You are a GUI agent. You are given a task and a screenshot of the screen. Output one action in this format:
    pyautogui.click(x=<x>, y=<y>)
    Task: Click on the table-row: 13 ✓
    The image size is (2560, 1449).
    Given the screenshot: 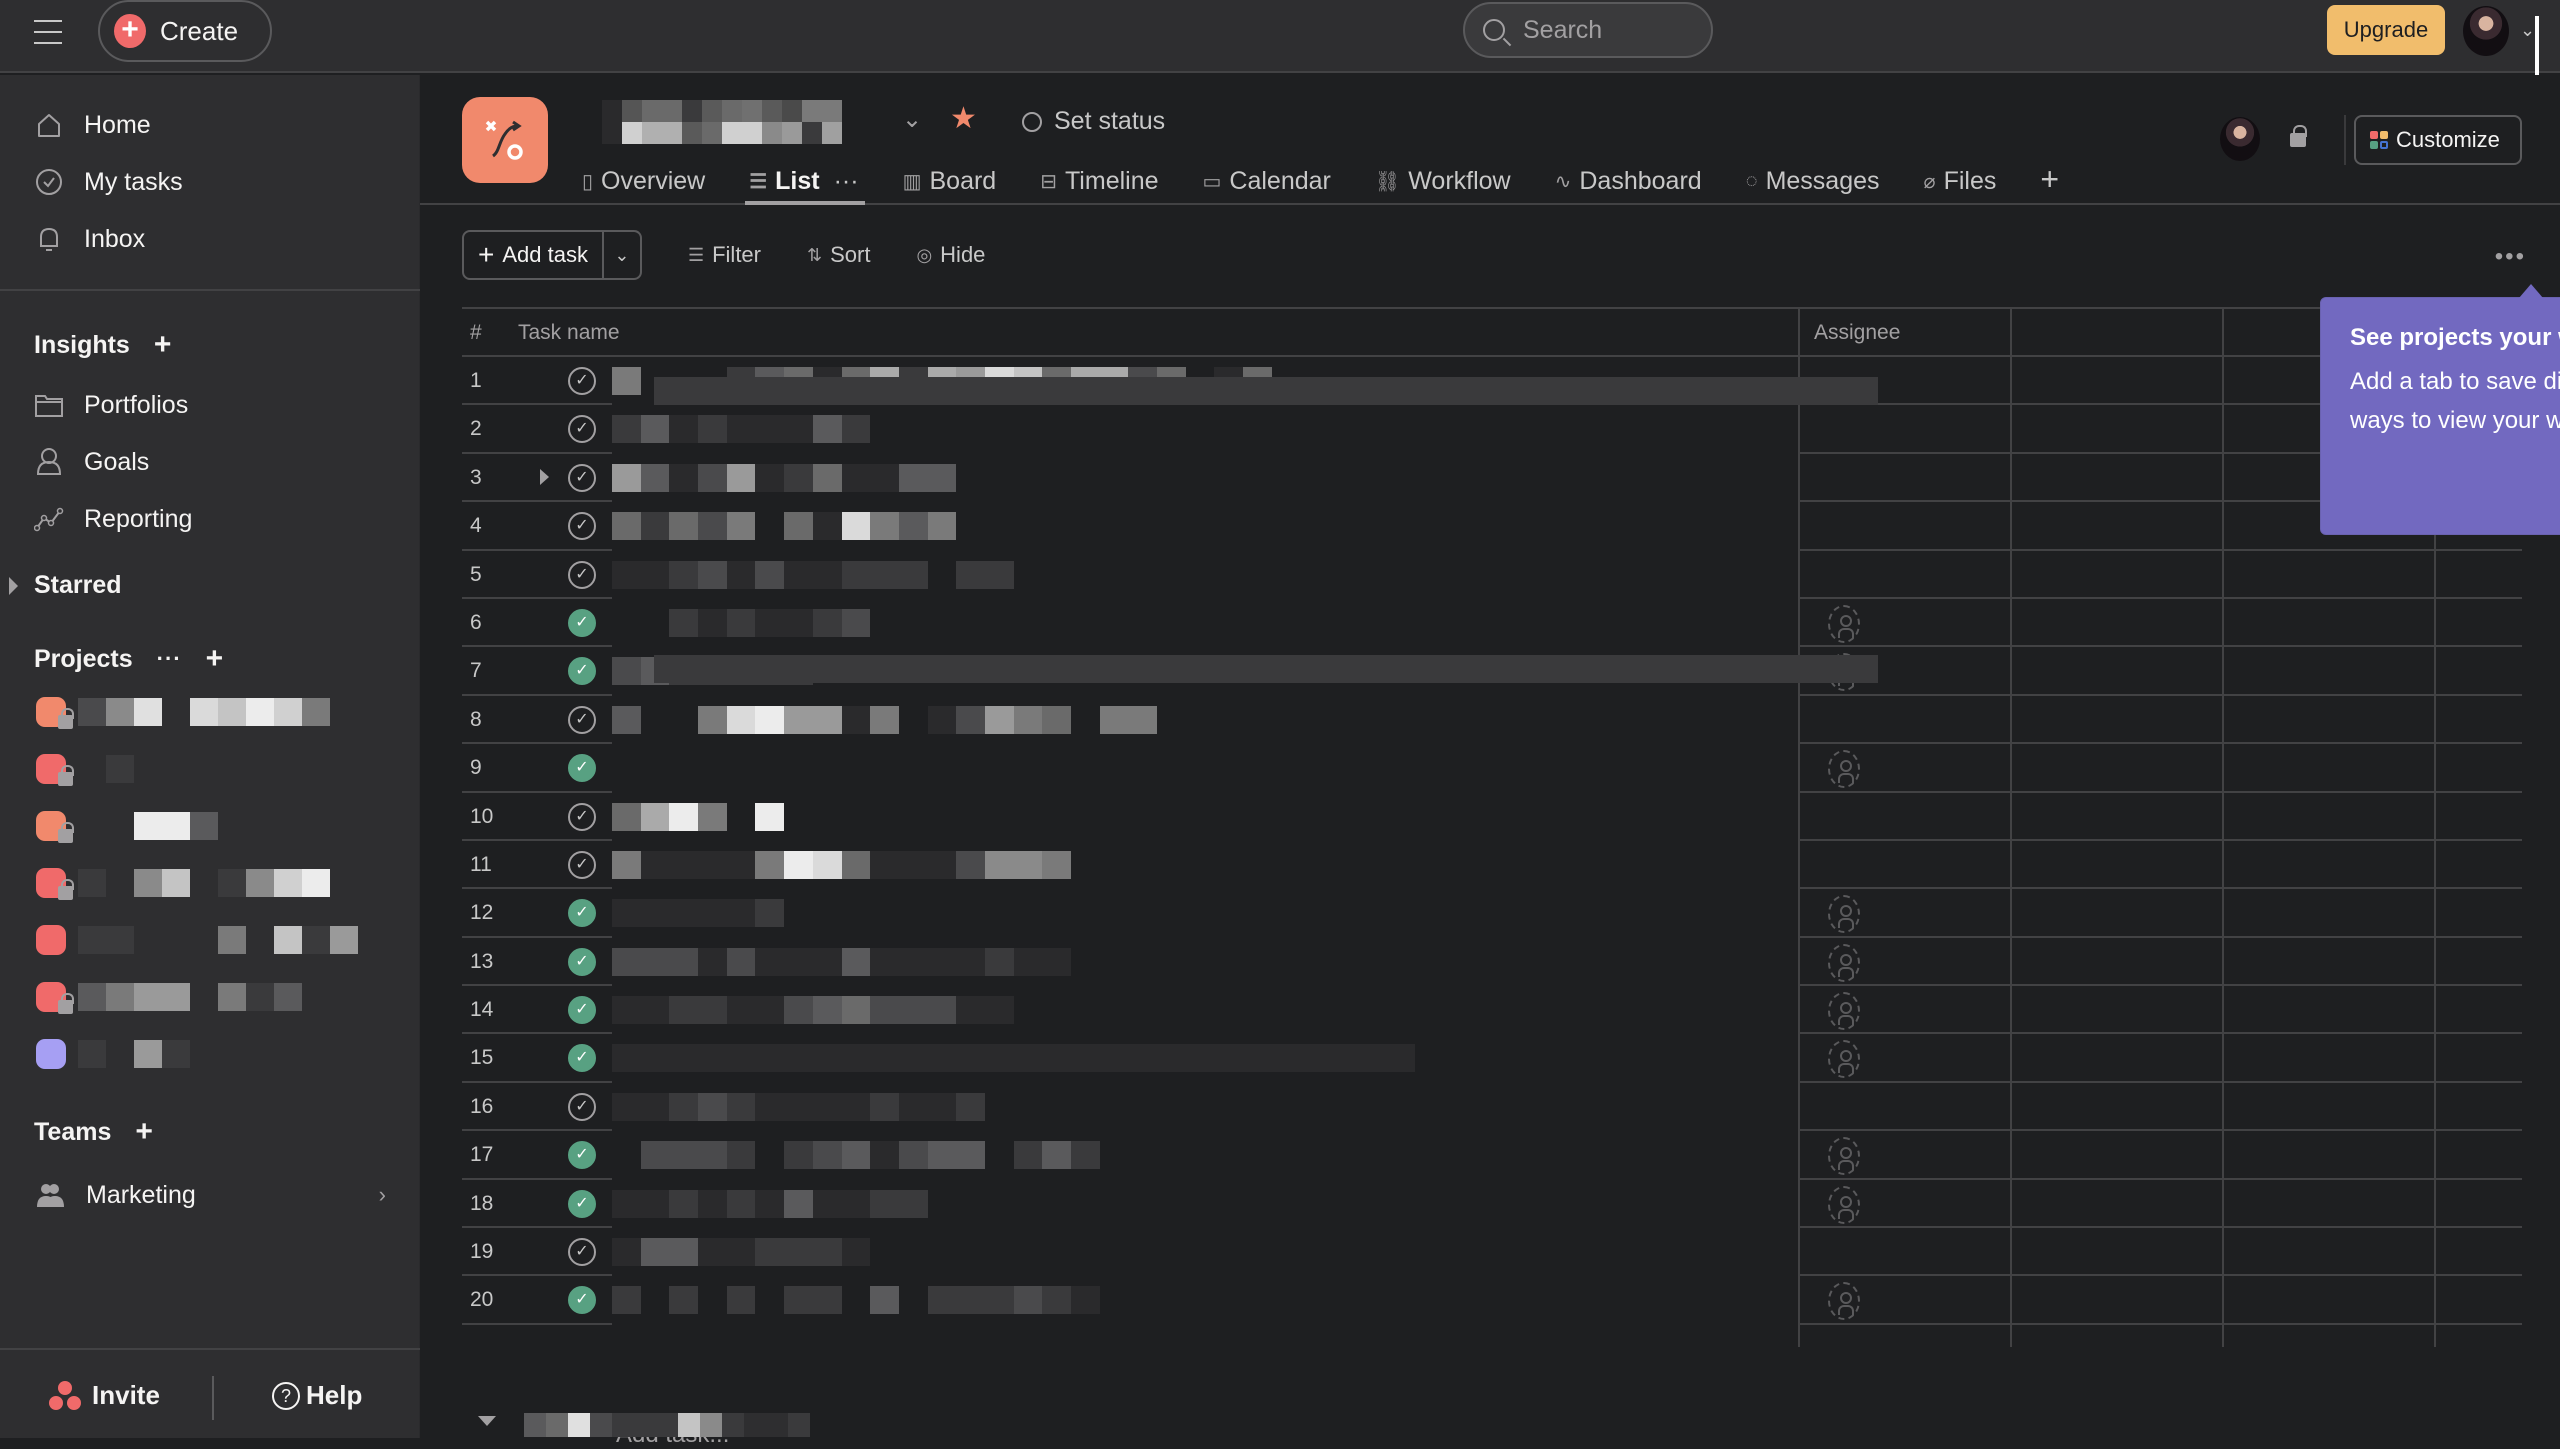 What is the action you would take?
    pyautogui.click(x=1492, y=962)
    